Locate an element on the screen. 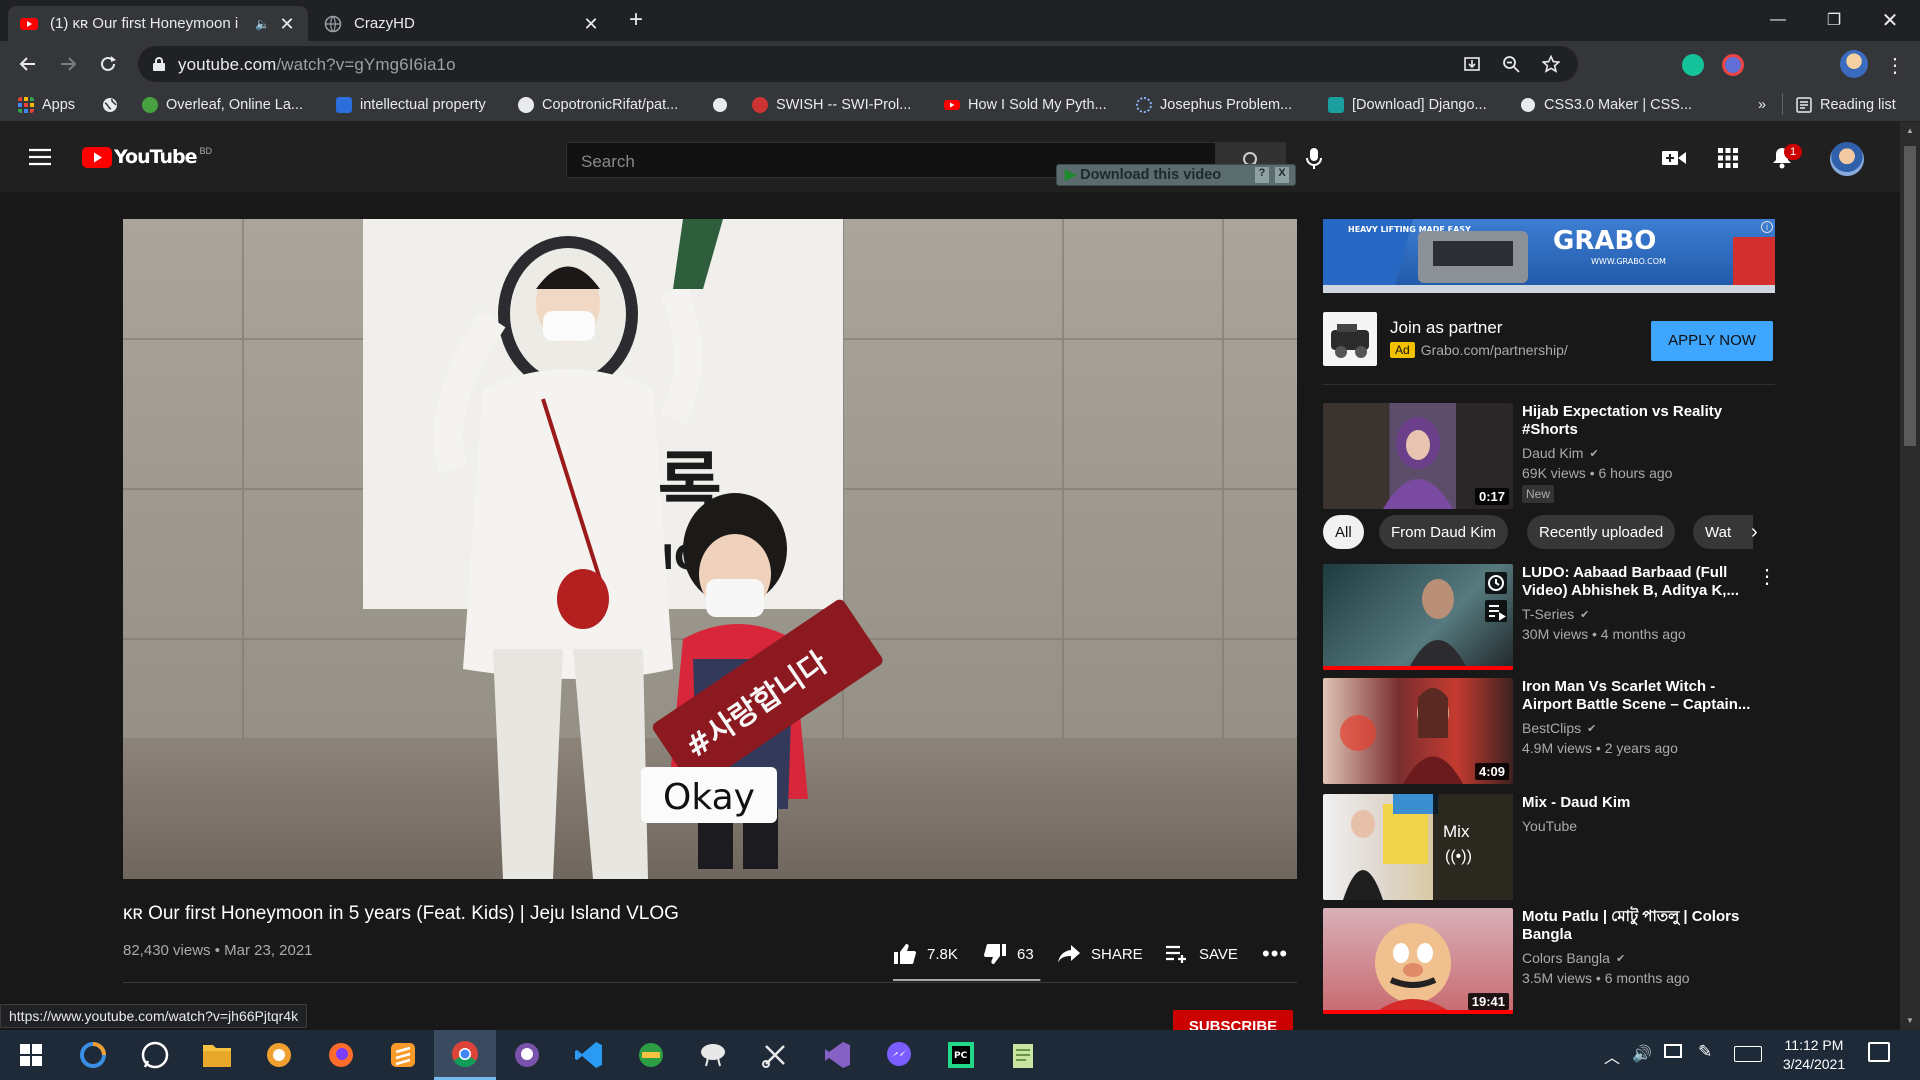  tab-youtube: (1) ᴋʀ Our first Honeymoon i 🔈 ✕ is located at coordinates (158, 23).